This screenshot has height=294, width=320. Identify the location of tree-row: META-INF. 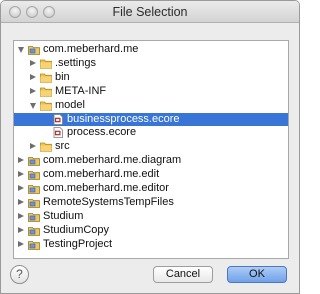
(151, 91).